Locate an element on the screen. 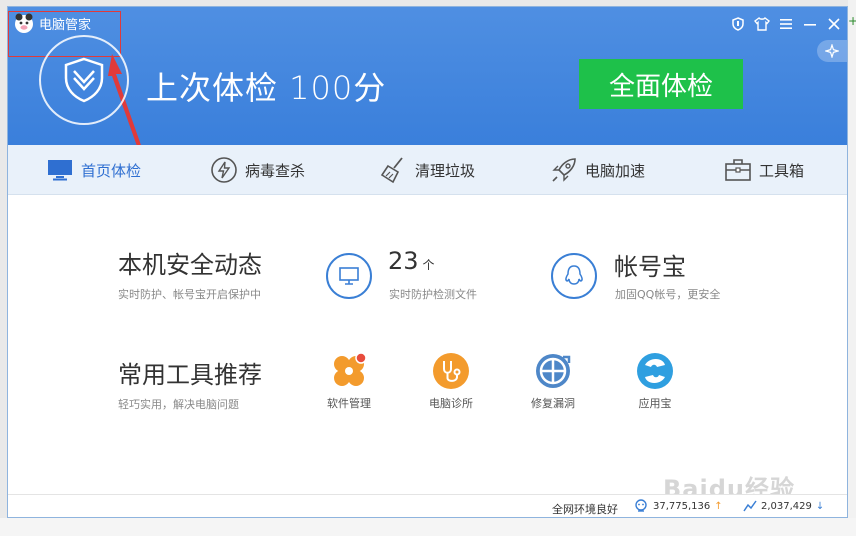  online-users-stat: 37,775,136 ↑ is located at coordinates (678, 506).